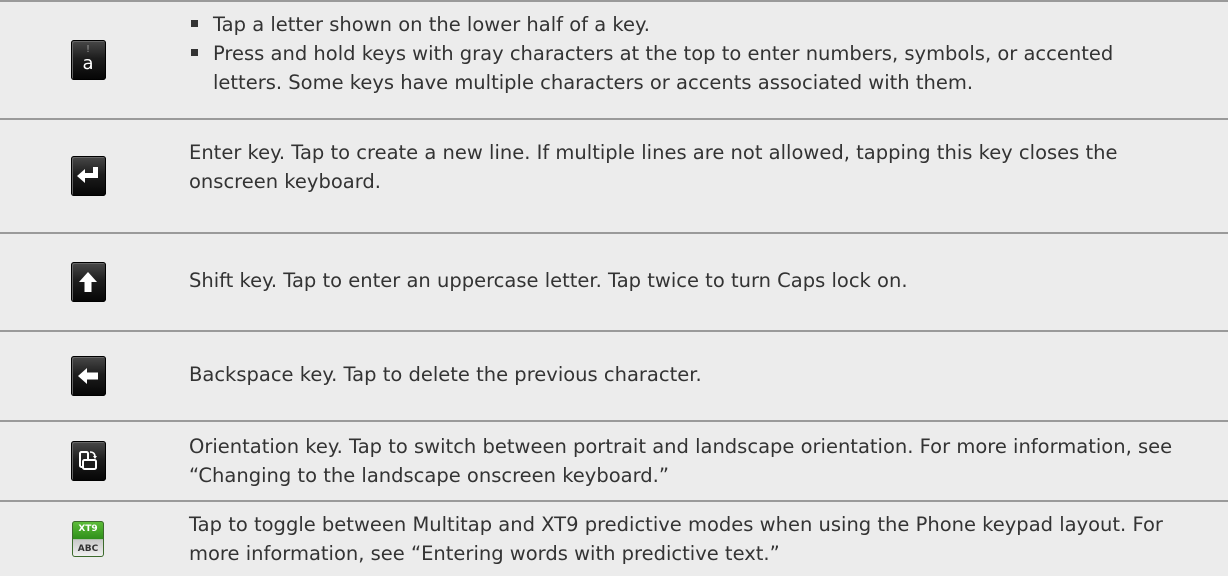  What do you see at coordinates (215, 152) in the screenshot?
I see `key-name: Enter` at bounding box center [215, 152].